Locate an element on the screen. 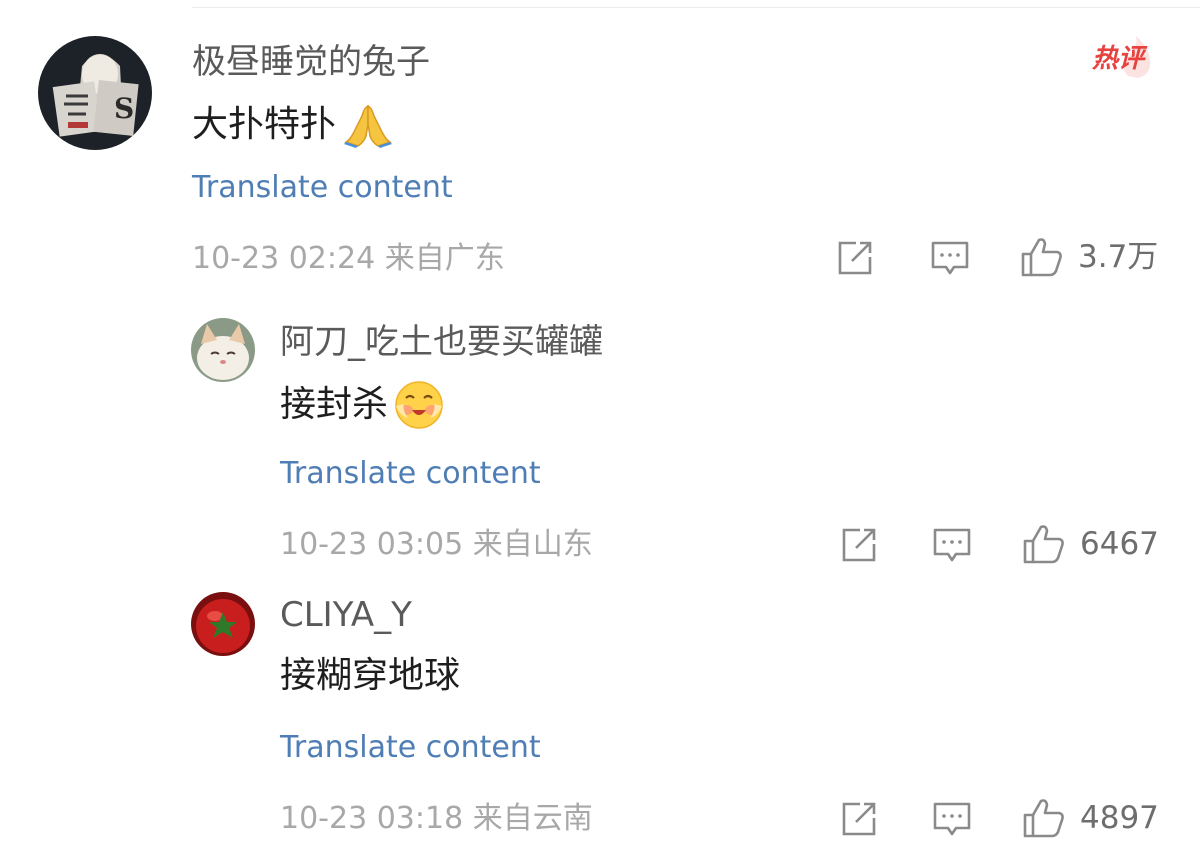 This screenshot has height=865, width=1200. hot-comment-badge: 热评 is located at coordinates (1124, 58).